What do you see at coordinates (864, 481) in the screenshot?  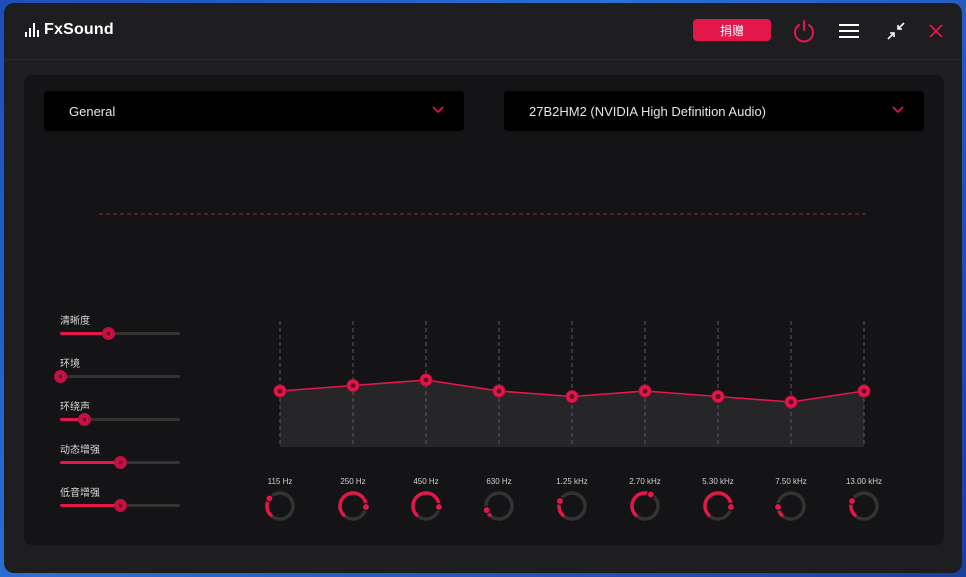 I see `eq-band-label: 13.00 kHz` at bounding box center [864, 481].